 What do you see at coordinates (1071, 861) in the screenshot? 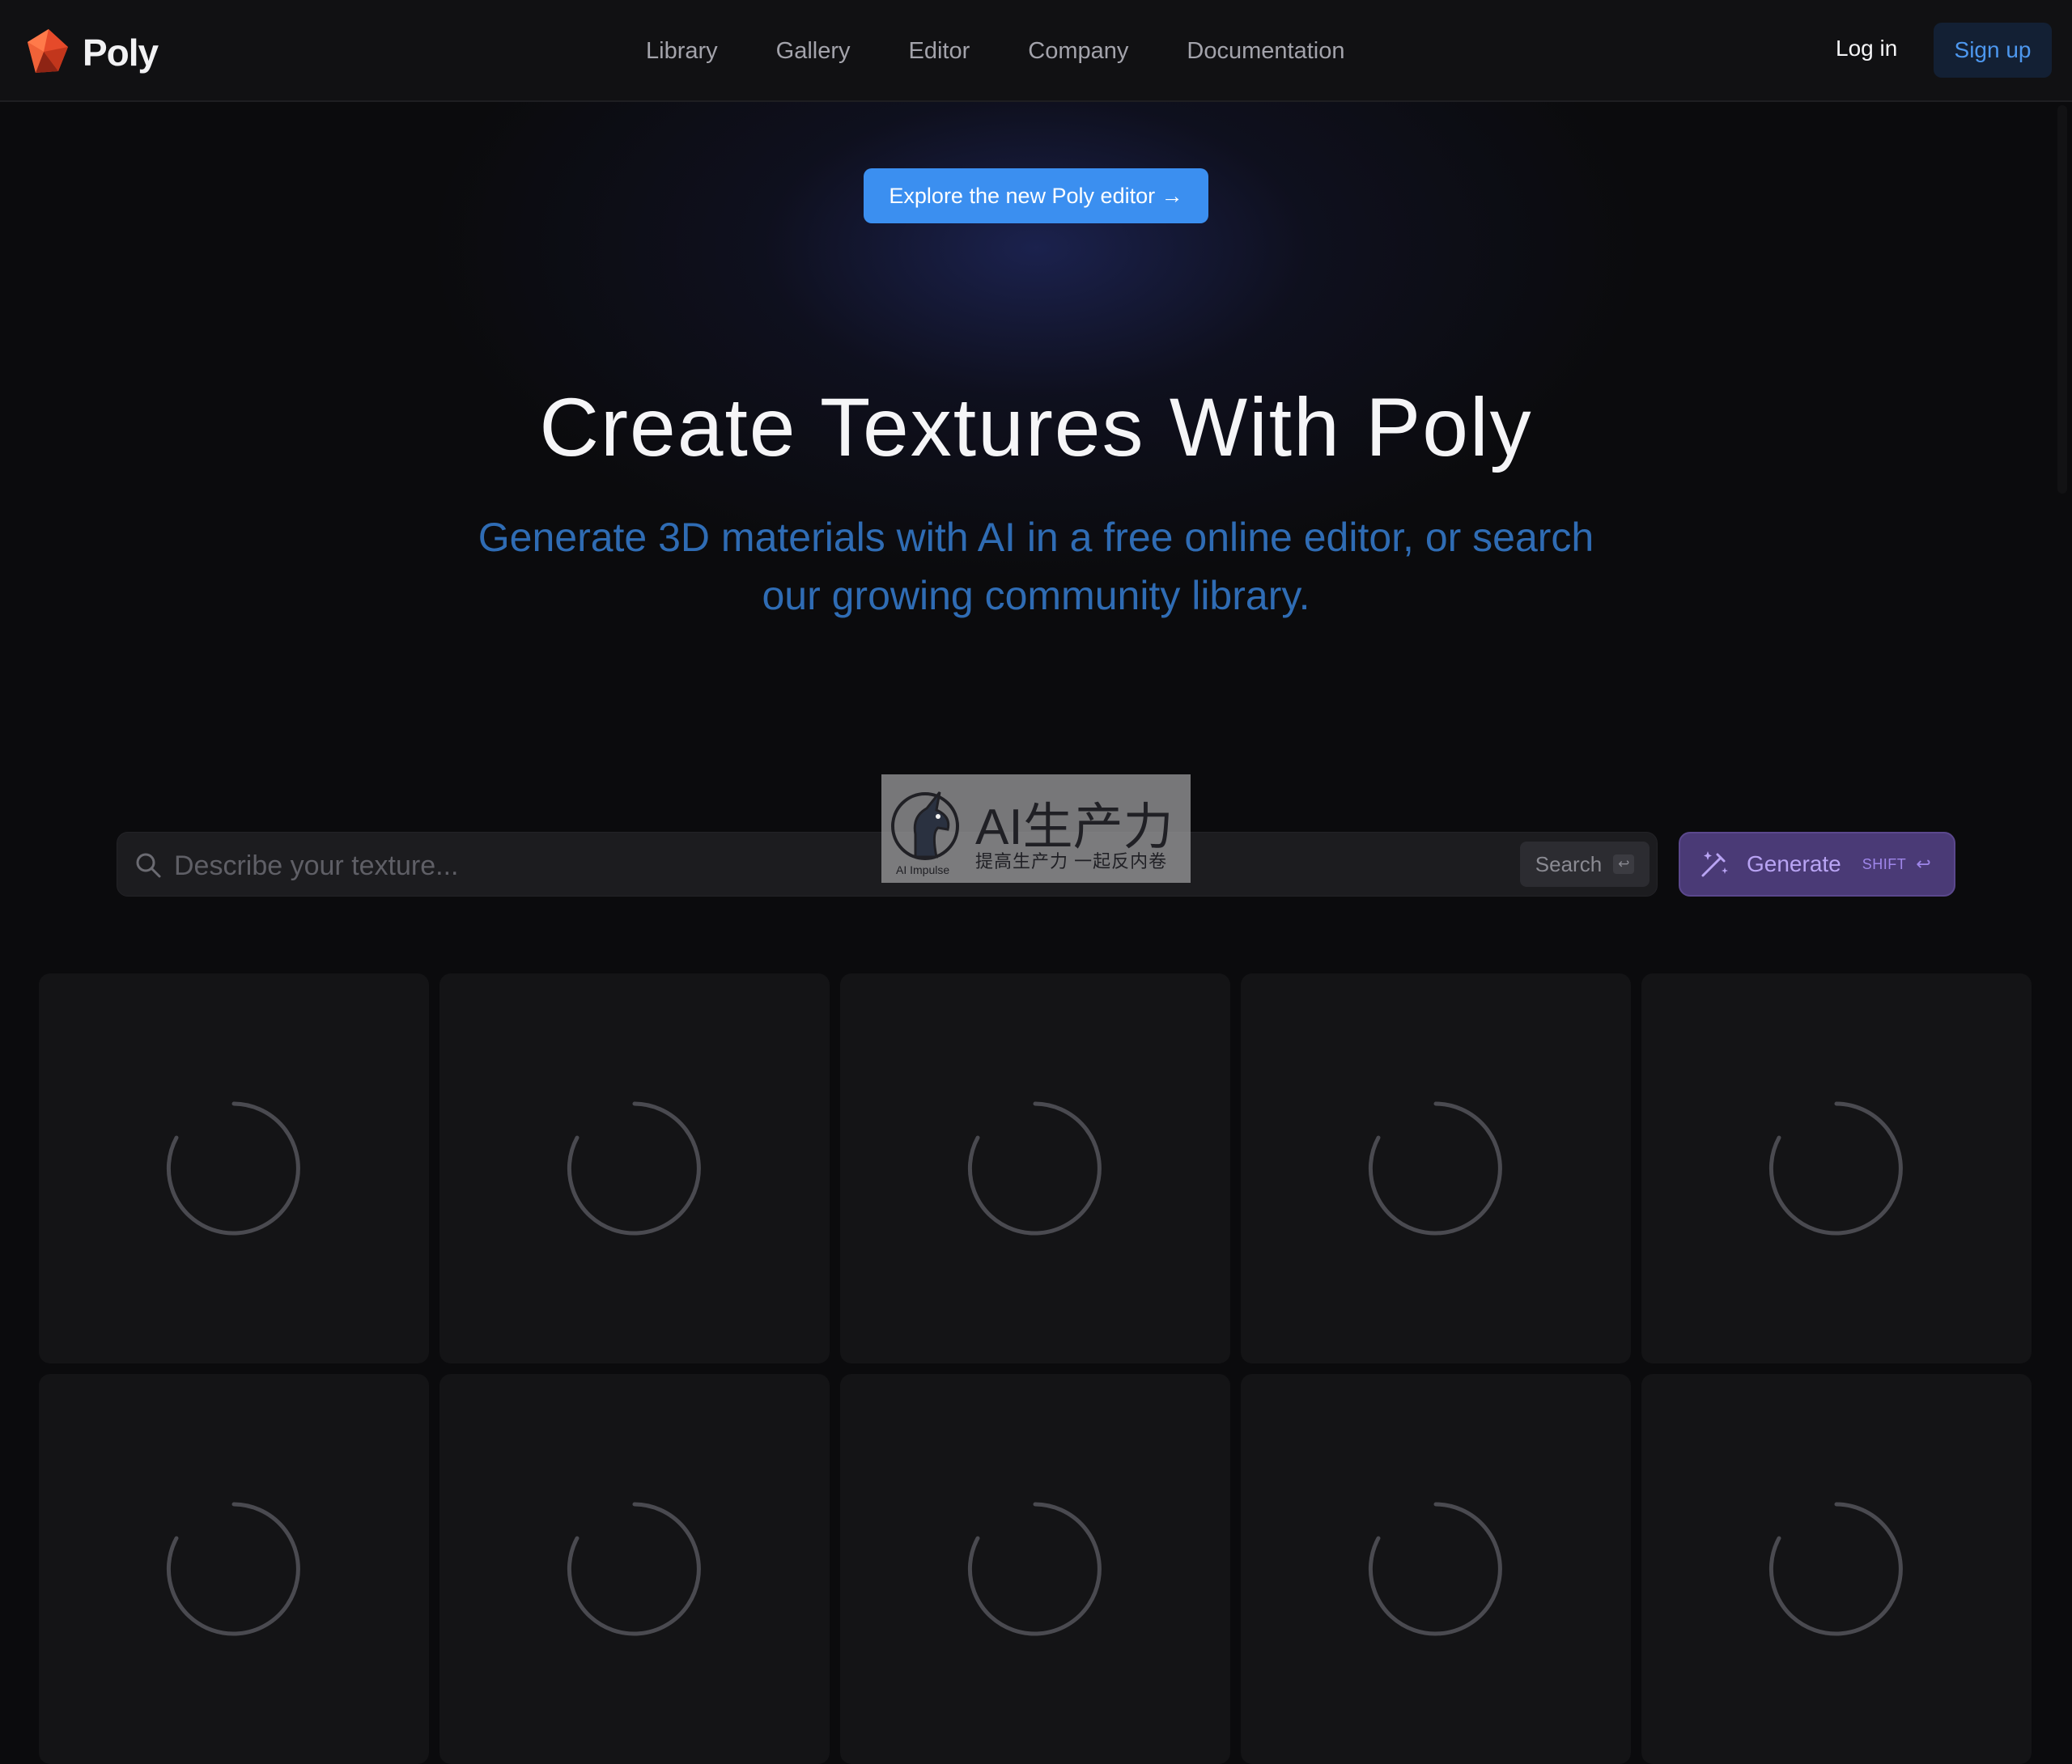
I see `watermark-subtitle: 提高生产力 一起反内卷` at bounding box center [1071, 861].